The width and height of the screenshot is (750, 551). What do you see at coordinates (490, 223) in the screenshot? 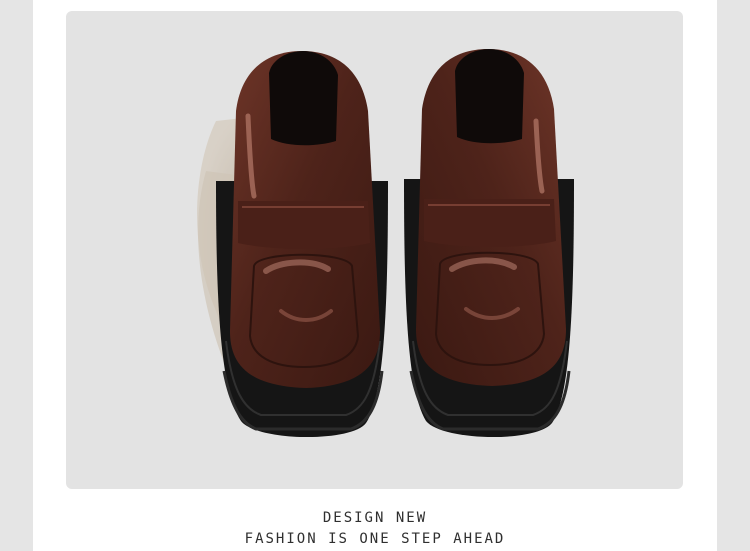
I see `right-strap` at bounding box center [490, 223].